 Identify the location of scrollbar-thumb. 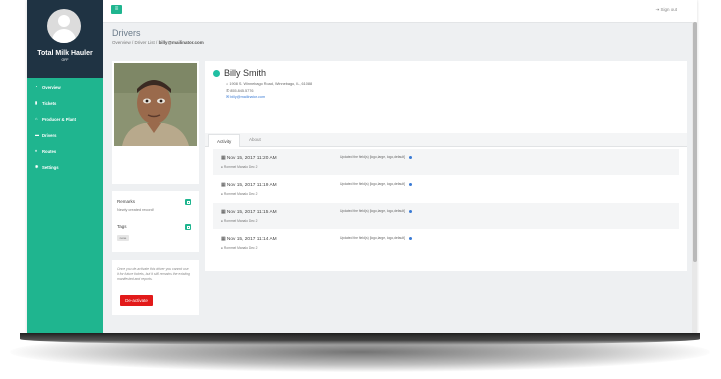
(694, 142).